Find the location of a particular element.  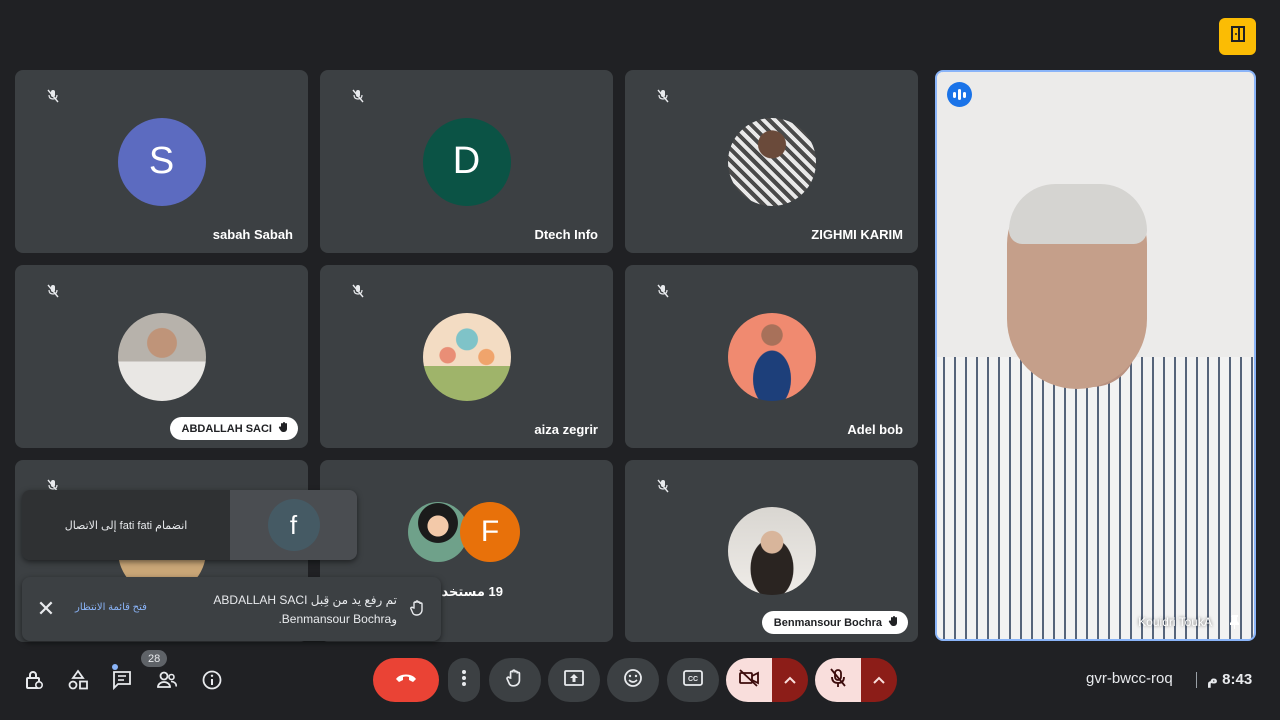

join-notification-avatar-area: f is located at coordinates (293, 525).